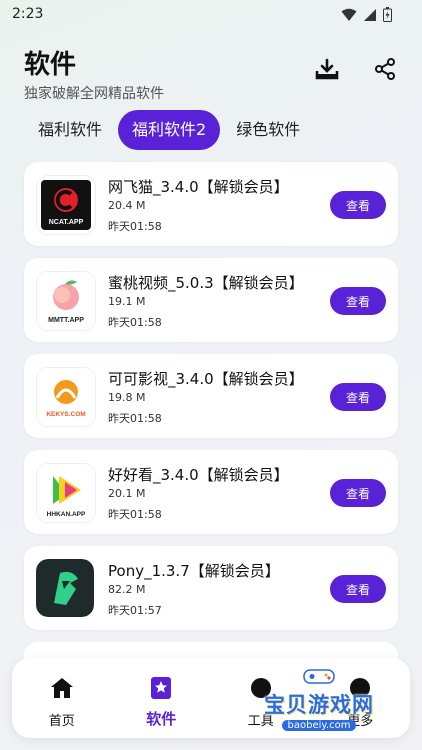 The image size is (422, 750). What do you see at coordinates (66, 397) in the screenshot?
I see `kekys-app-icon: KEKYS.COM` at bounding box center [66, 397].